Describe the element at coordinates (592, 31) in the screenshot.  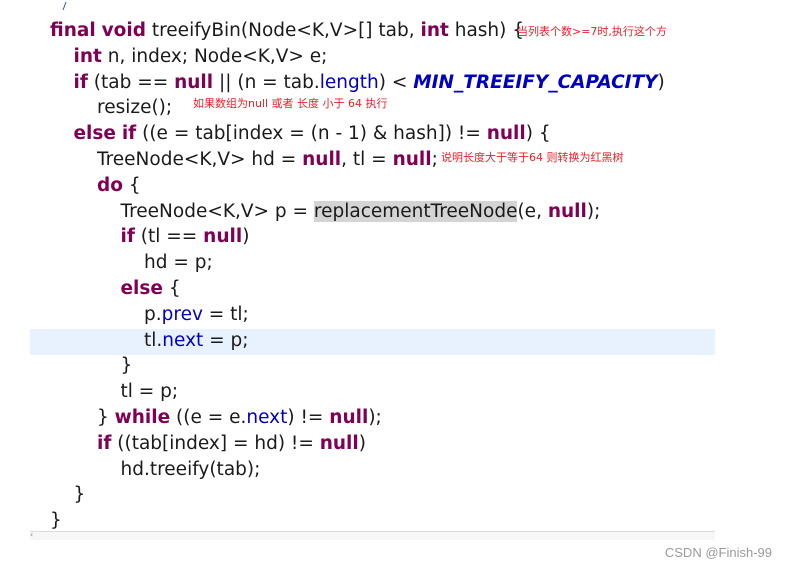
I see `annotation-treeify-condition: 当列表个数>=7时,执行这个方` at that location.